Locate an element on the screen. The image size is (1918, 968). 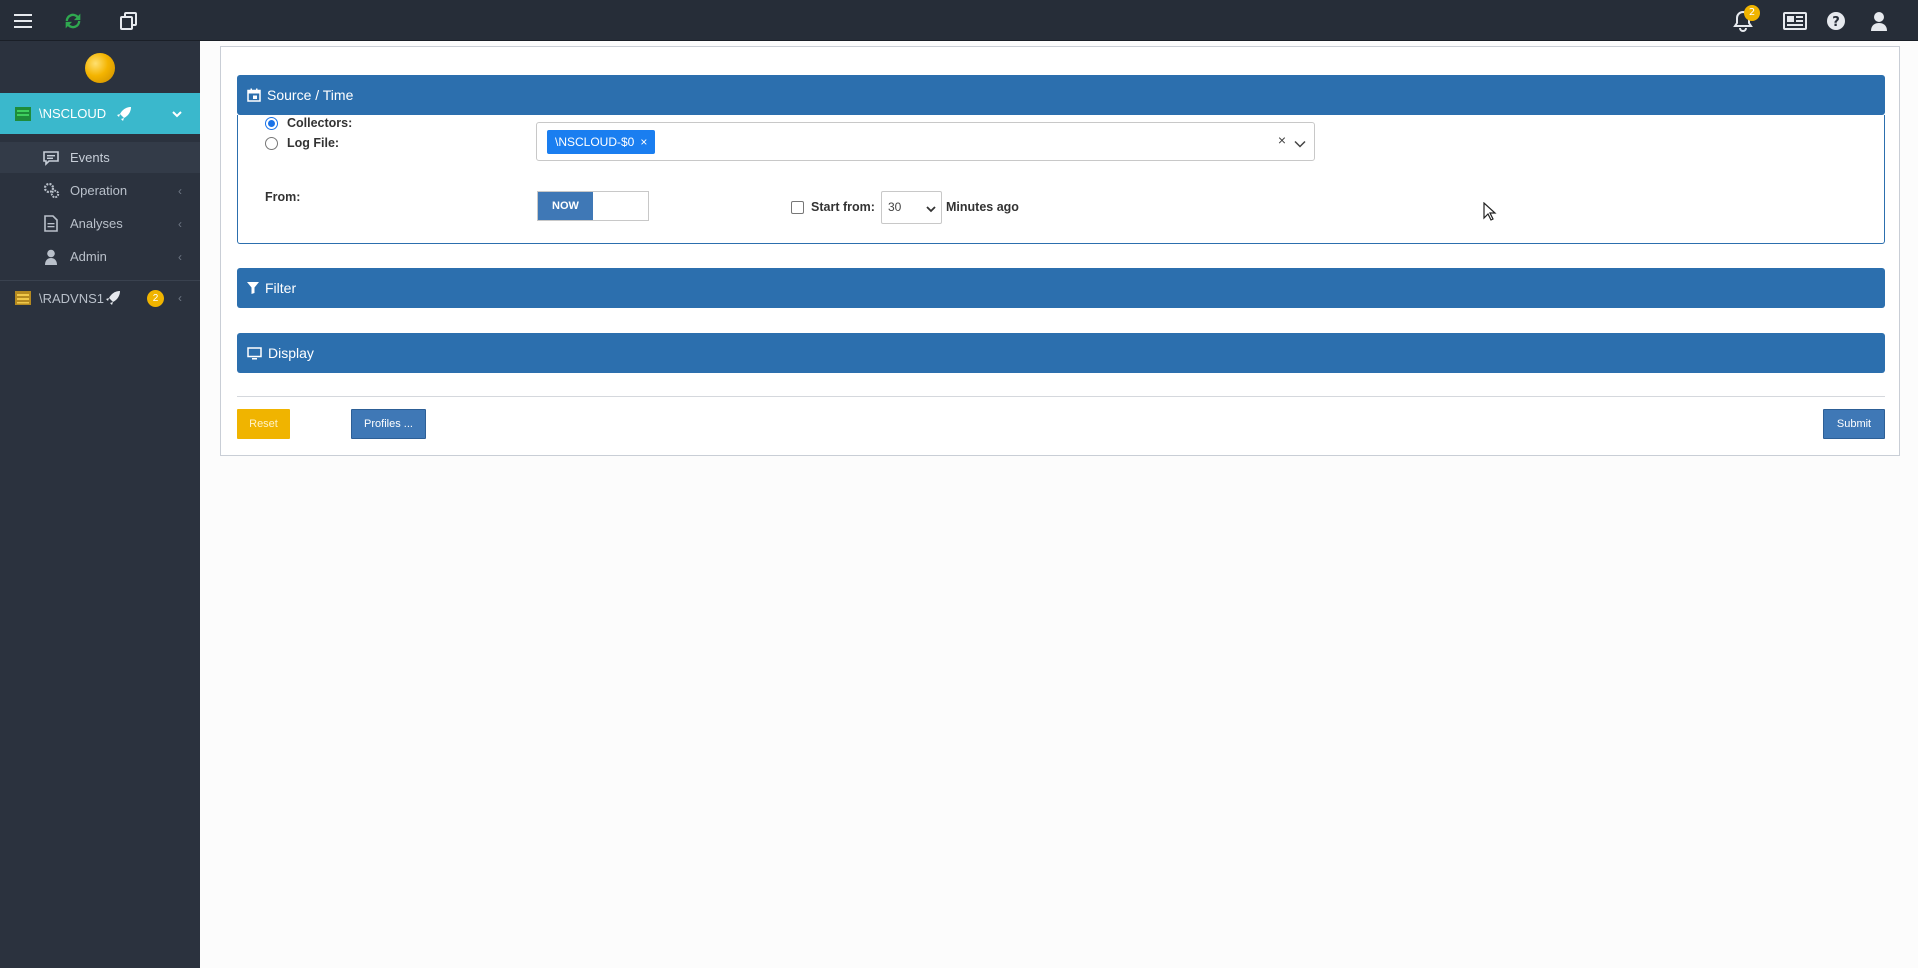
help-icon: ? is located at coordinates (1836, 21).